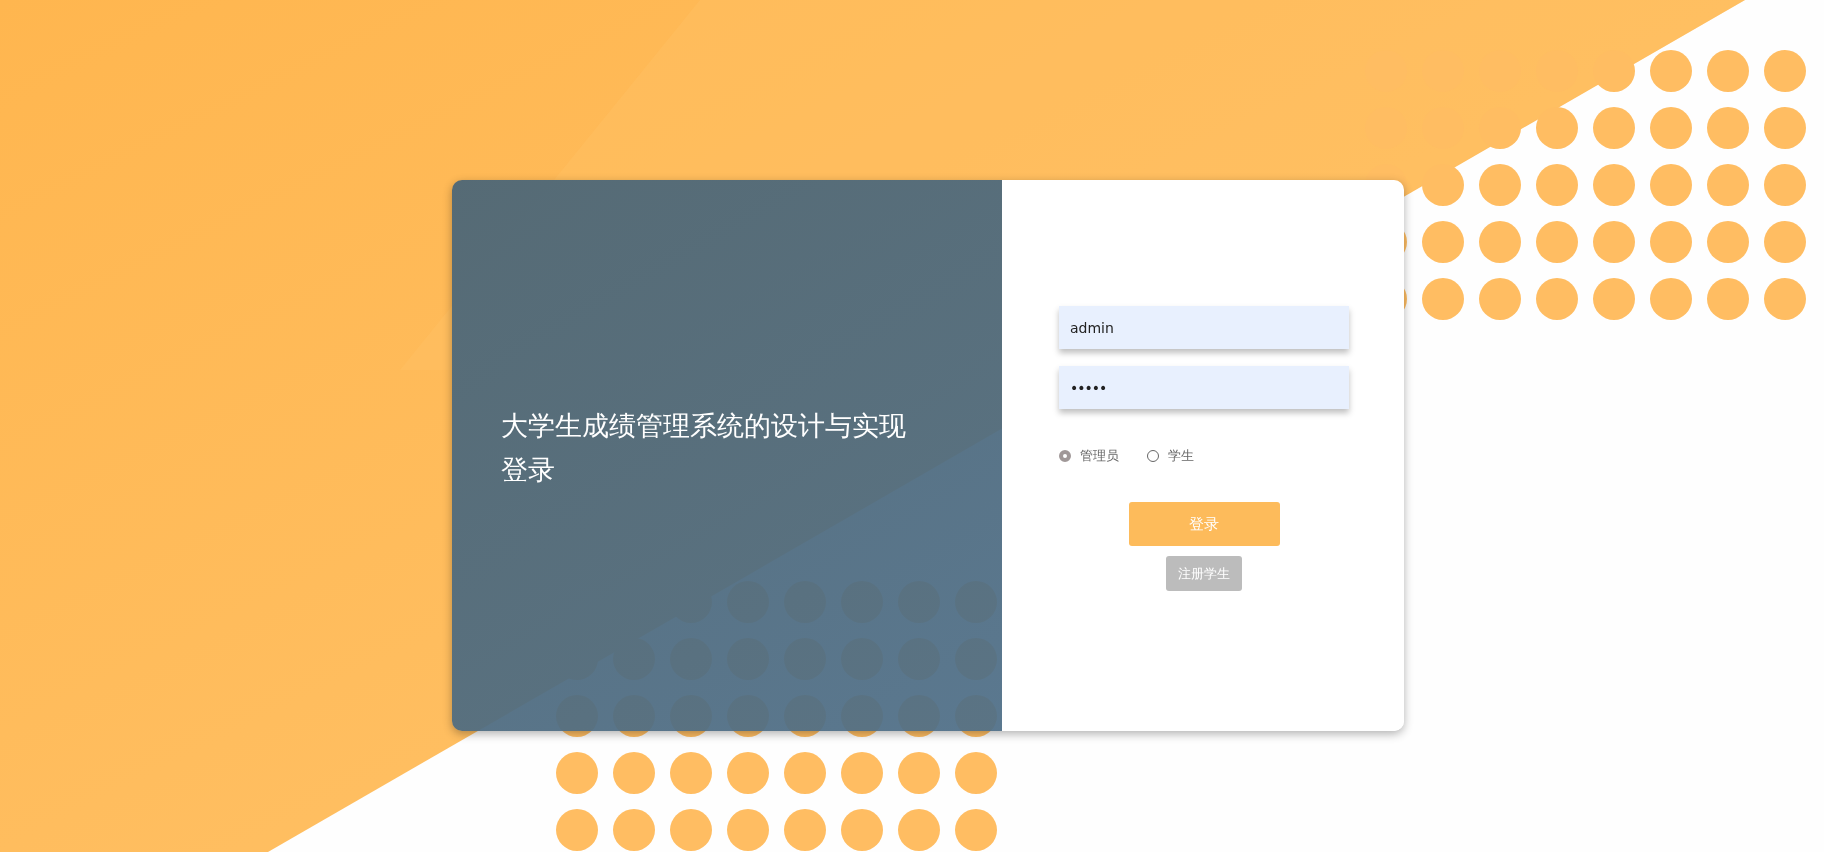 The width and height of the screenshot is (1824, 852). Describe the element at coordinates (1204, 327) in the screenshot. I see `username-field: admin` at that location.